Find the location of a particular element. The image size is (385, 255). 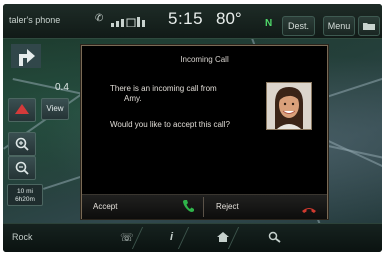

phone-icon: ☏ is located at coordinates (127, 237).